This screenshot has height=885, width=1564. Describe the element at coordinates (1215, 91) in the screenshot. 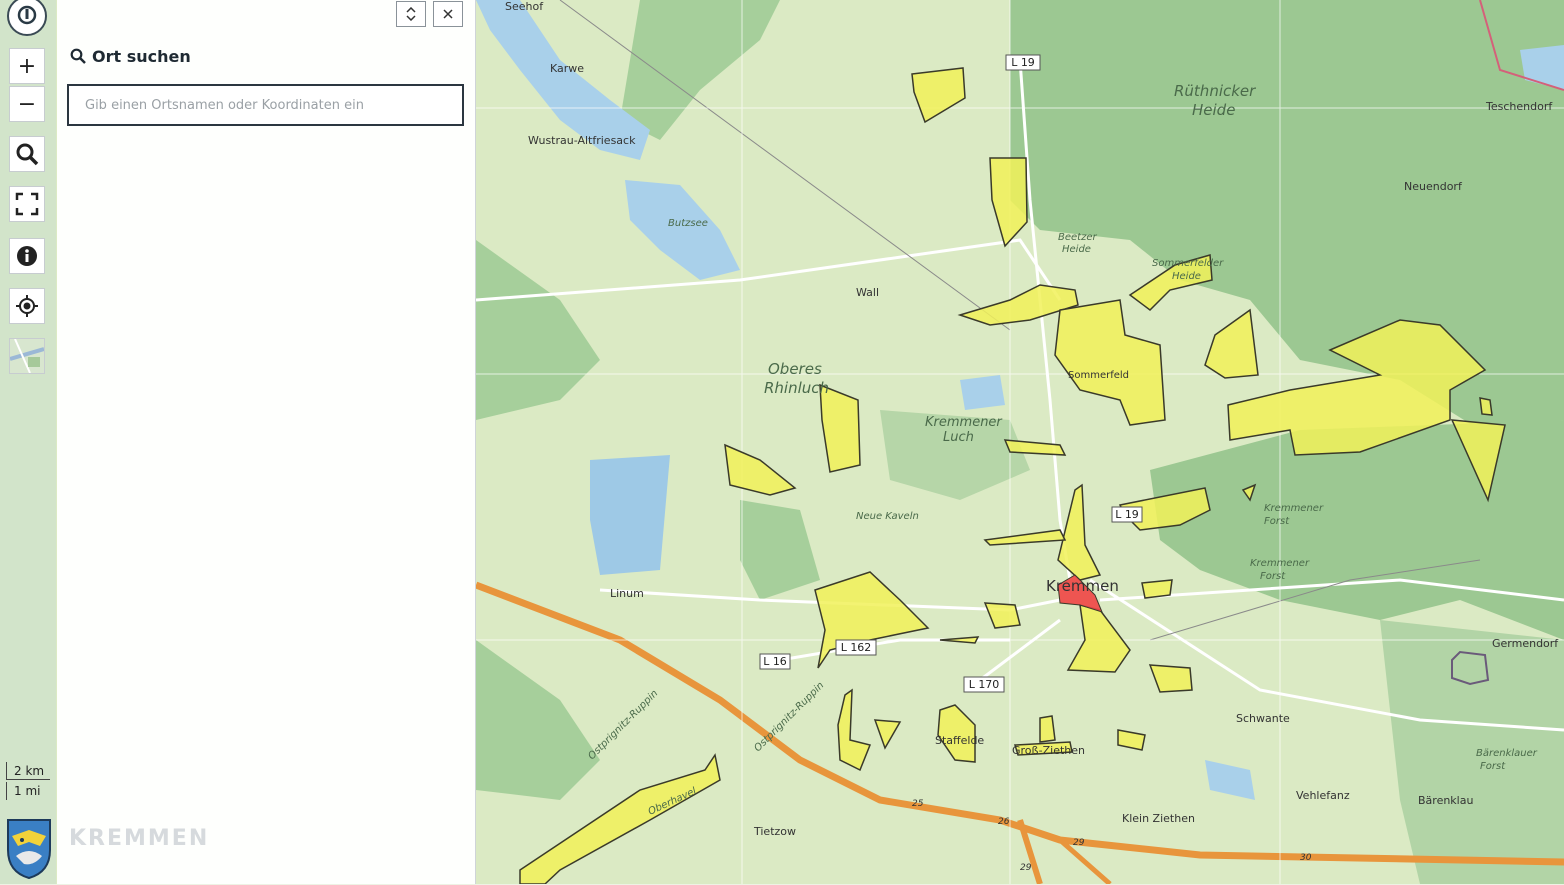

I see `place-label: Rüthnicker` at that location.